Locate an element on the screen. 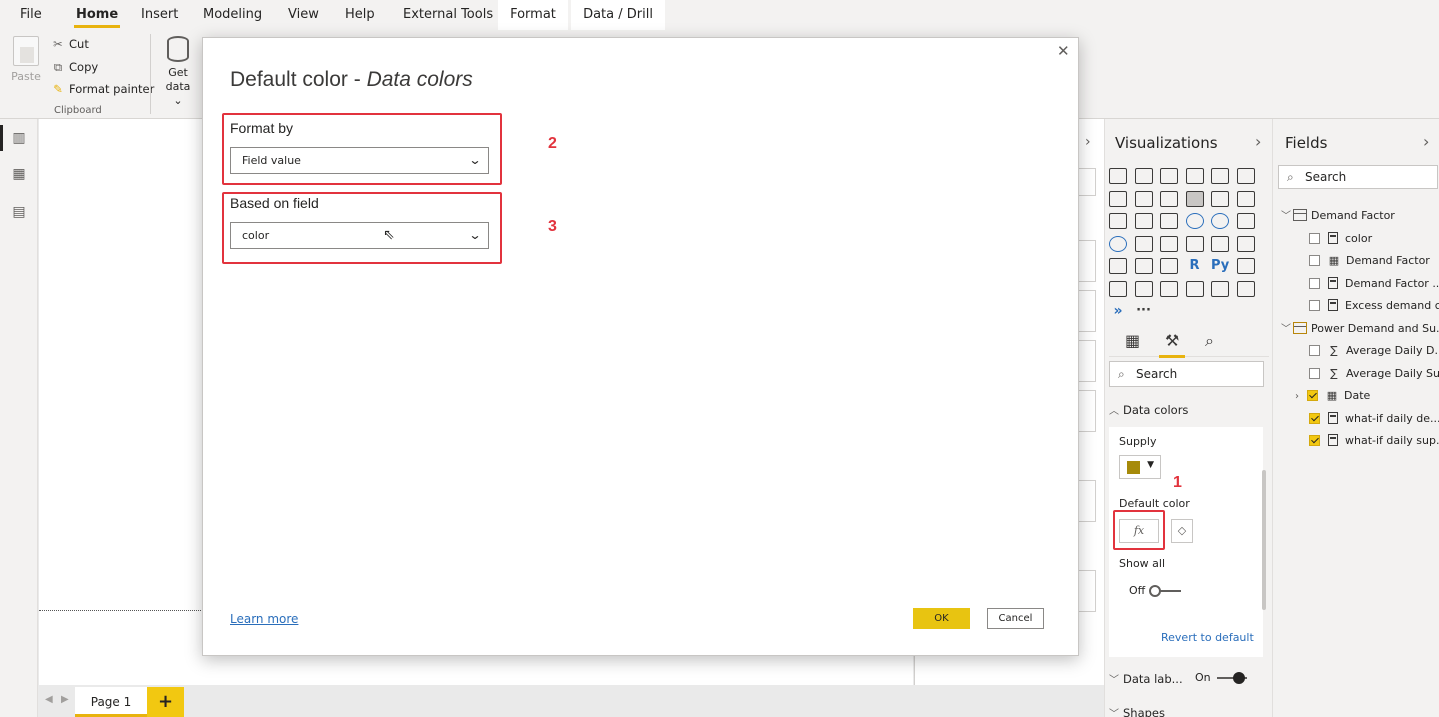 The image size is (1439, 717). area-chart-icon is located at coordinates (1143, 198).